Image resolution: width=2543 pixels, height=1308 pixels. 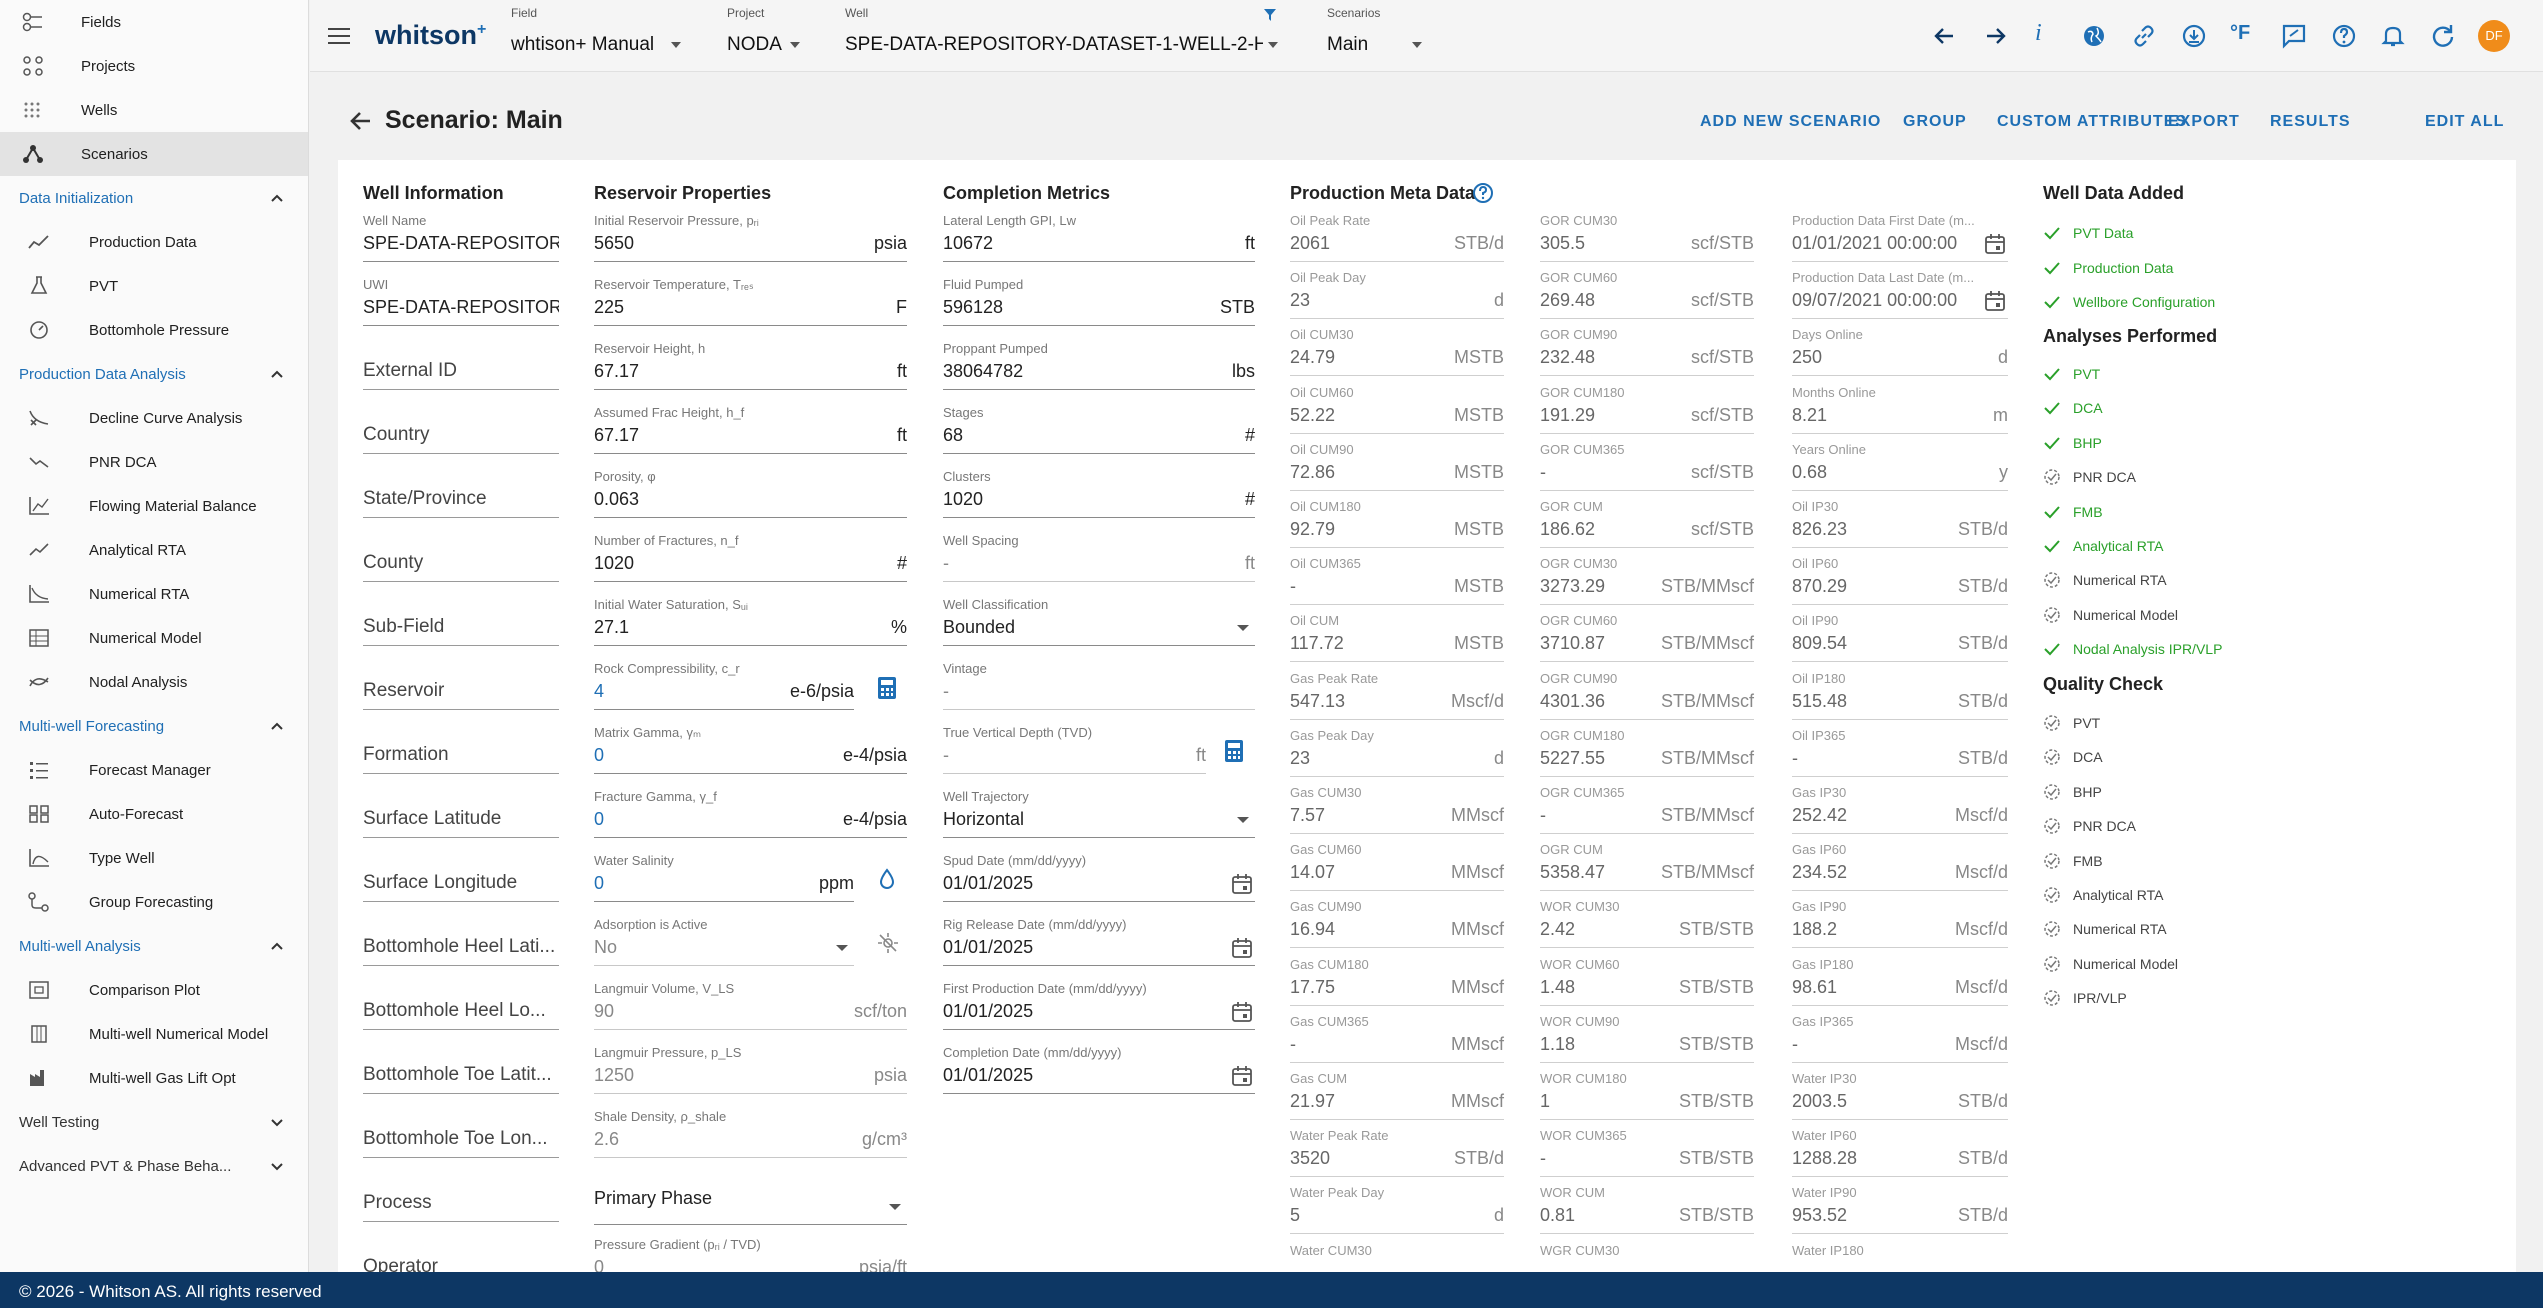 I want to click on gor-cum90-field: GOR CUM90 232.48 scf/STB, so click(x=1647, y=356).